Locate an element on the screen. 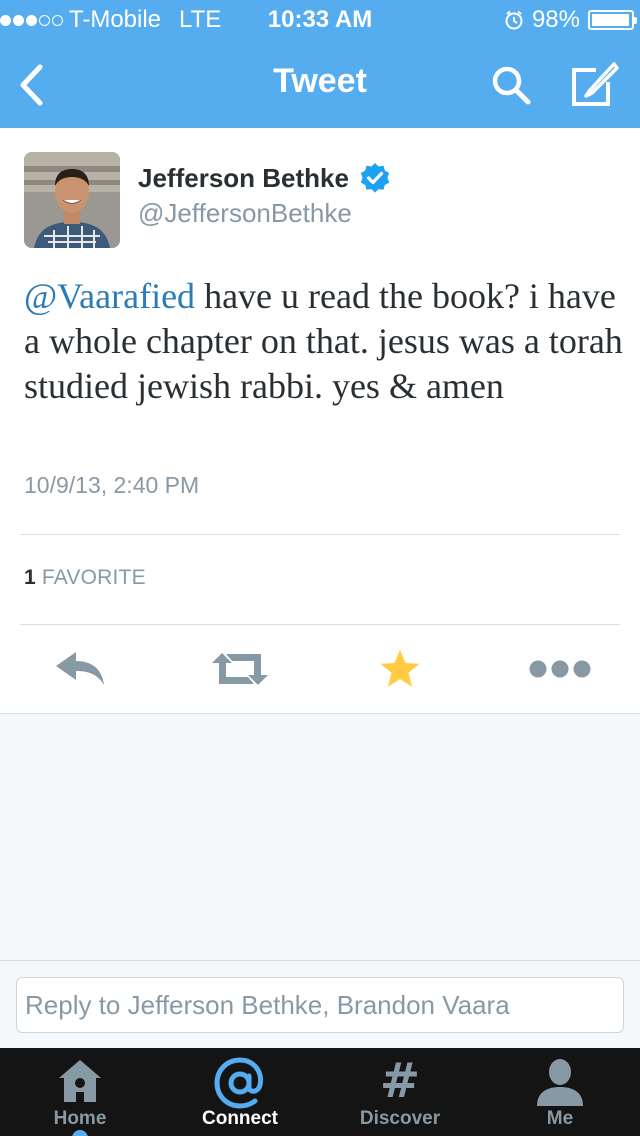 Image resolution: width=640 pixels, height=1136 pixels. unread-indicator is located at coordinates (80, 1133).